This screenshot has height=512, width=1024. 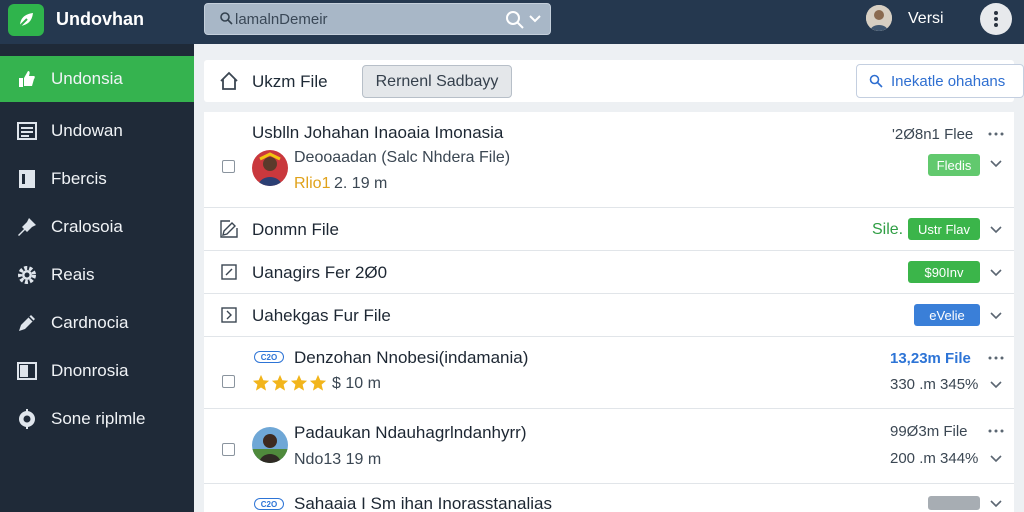 What do you see at coordinates (411, 357) in the screenshot?
I see `row-title: Denzohan Nnobesi(indamania)` at bounding box center [411, 357].